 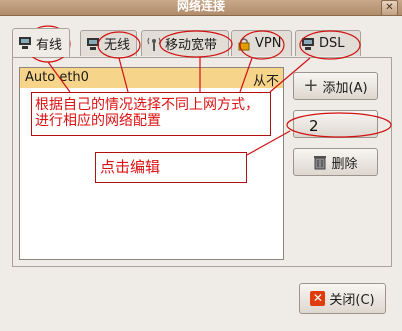 What do you see at coordinates (314, 126) in the screenshot?
I see `edit-number-label: 2` at bounding box center [314, 126].